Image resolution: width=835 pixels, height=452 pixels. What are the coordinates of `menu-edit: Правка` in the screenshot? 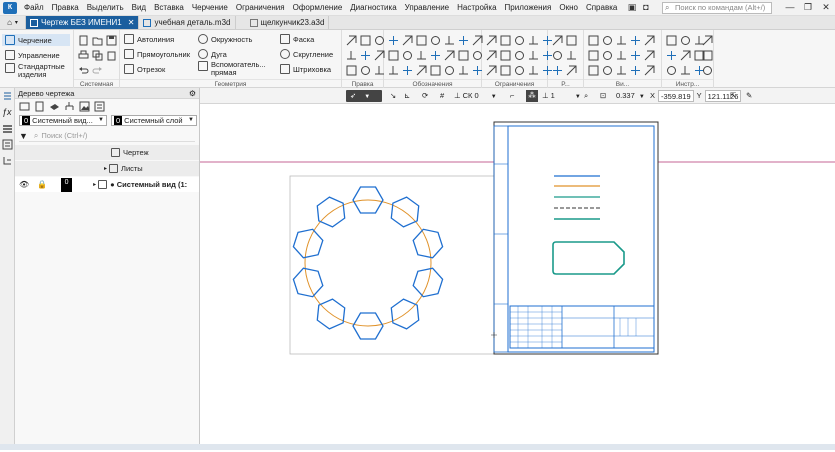 It's located at (65, 8).